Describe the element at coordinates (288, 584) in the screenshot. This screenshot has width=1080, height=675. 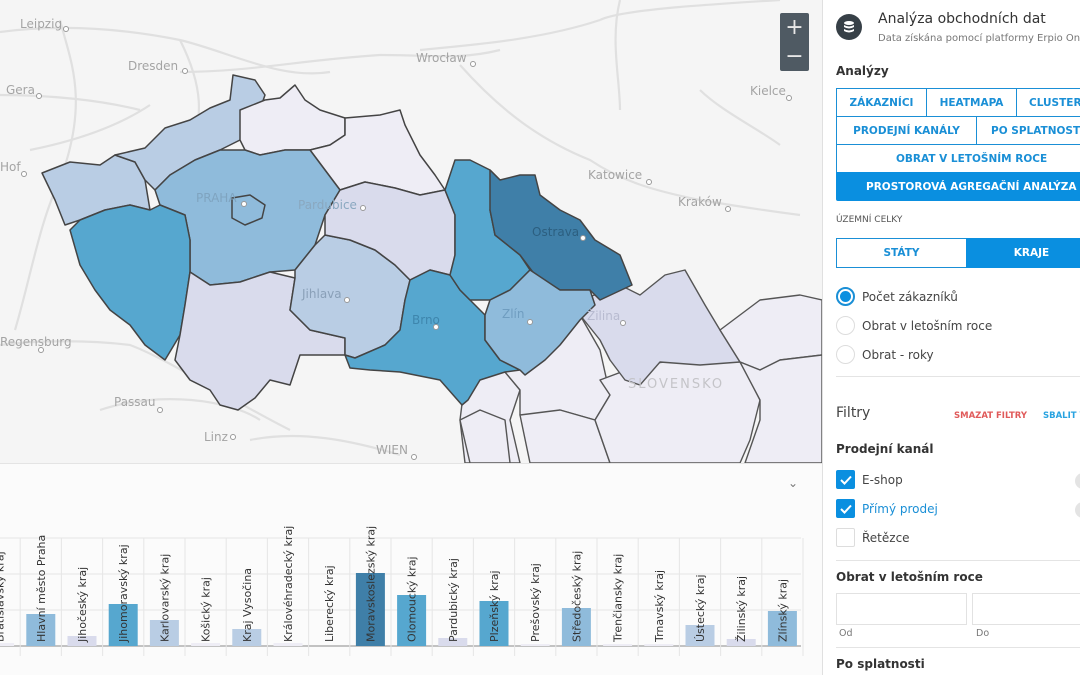
I see `category-tick-label: Královéhradecký kraj` at that location.